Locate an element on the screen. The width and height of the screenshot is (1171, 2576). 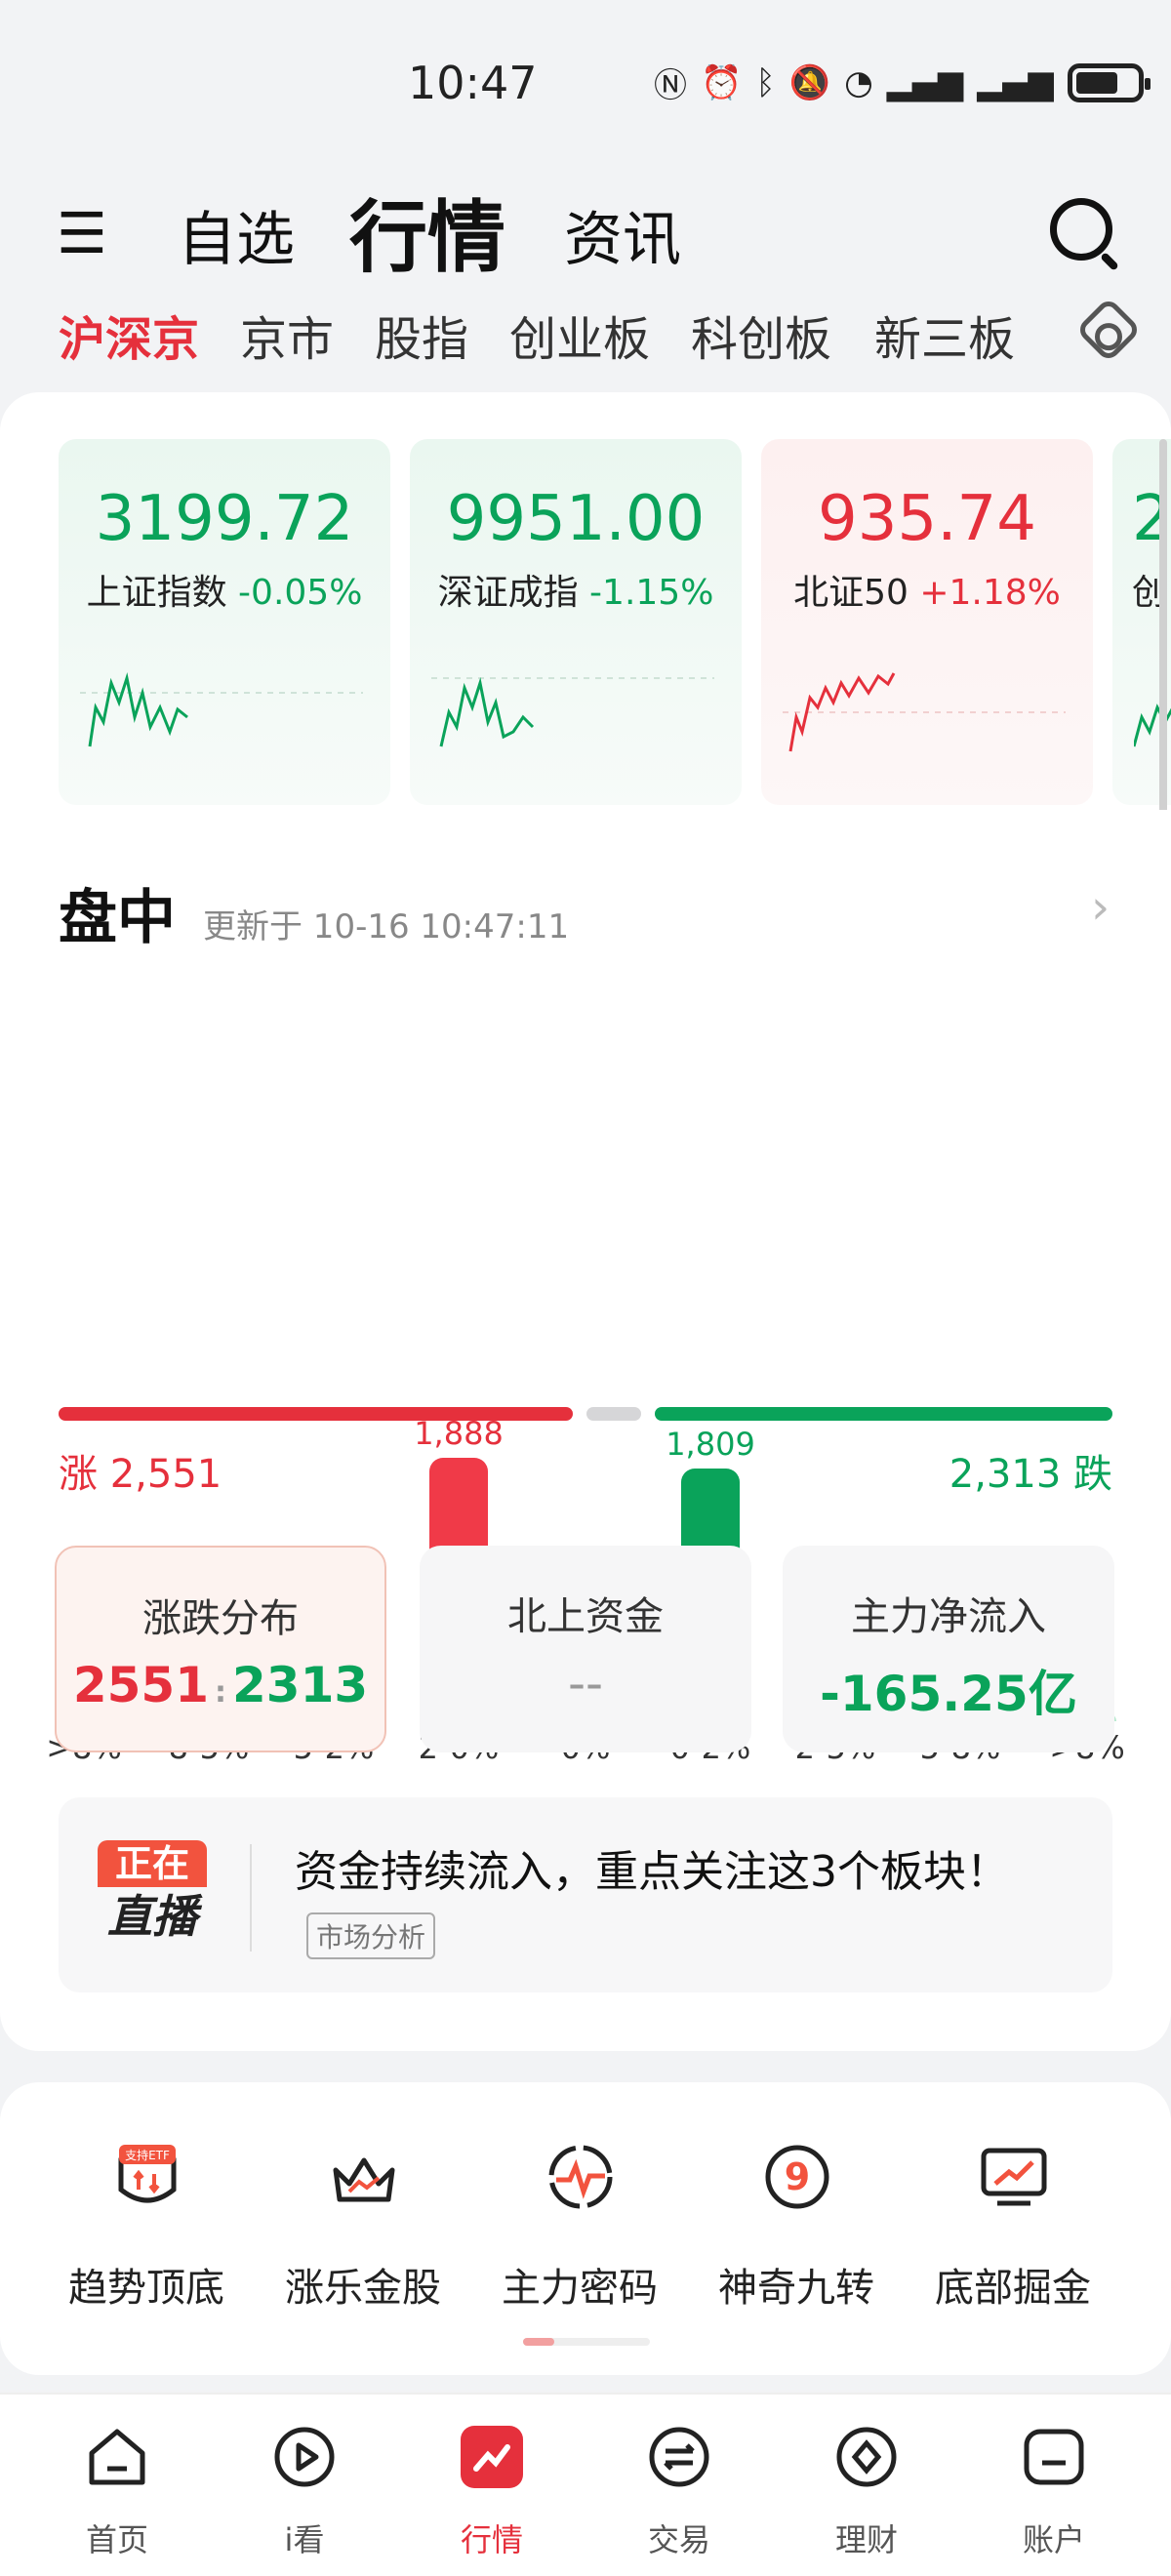
shield-etf-icon: 支持ETF is located at coordinates (147, 2174).